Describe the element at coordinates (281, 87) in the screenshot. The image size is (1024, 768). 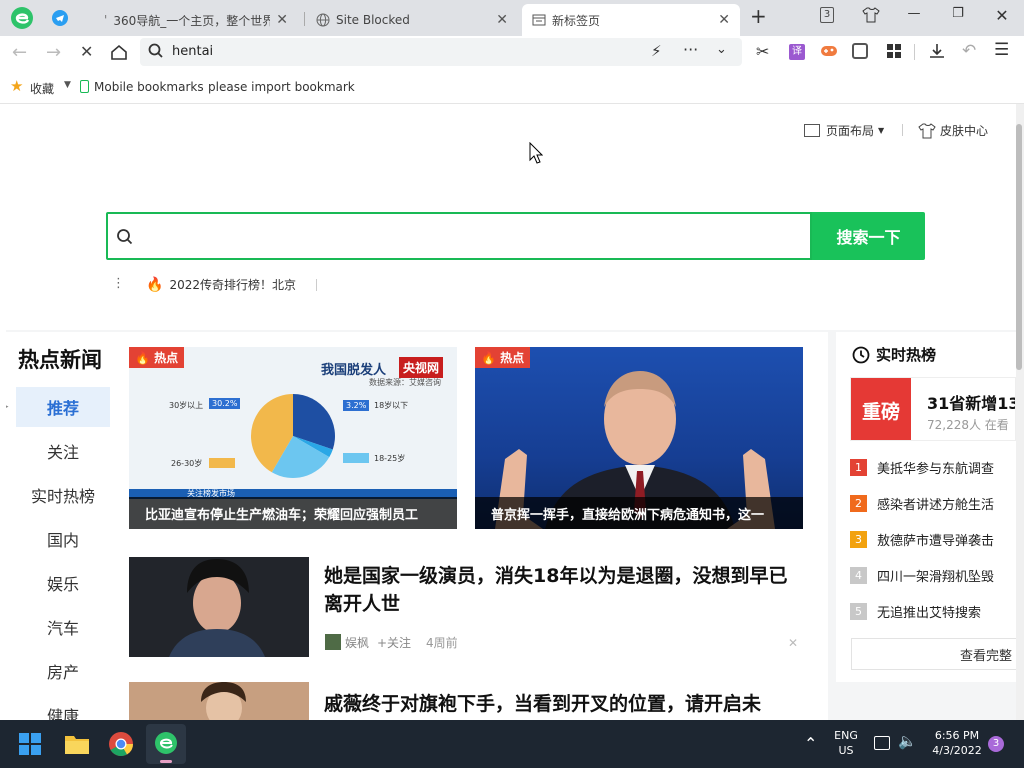
I see `bookmark-import: please import bookmark` at that location.